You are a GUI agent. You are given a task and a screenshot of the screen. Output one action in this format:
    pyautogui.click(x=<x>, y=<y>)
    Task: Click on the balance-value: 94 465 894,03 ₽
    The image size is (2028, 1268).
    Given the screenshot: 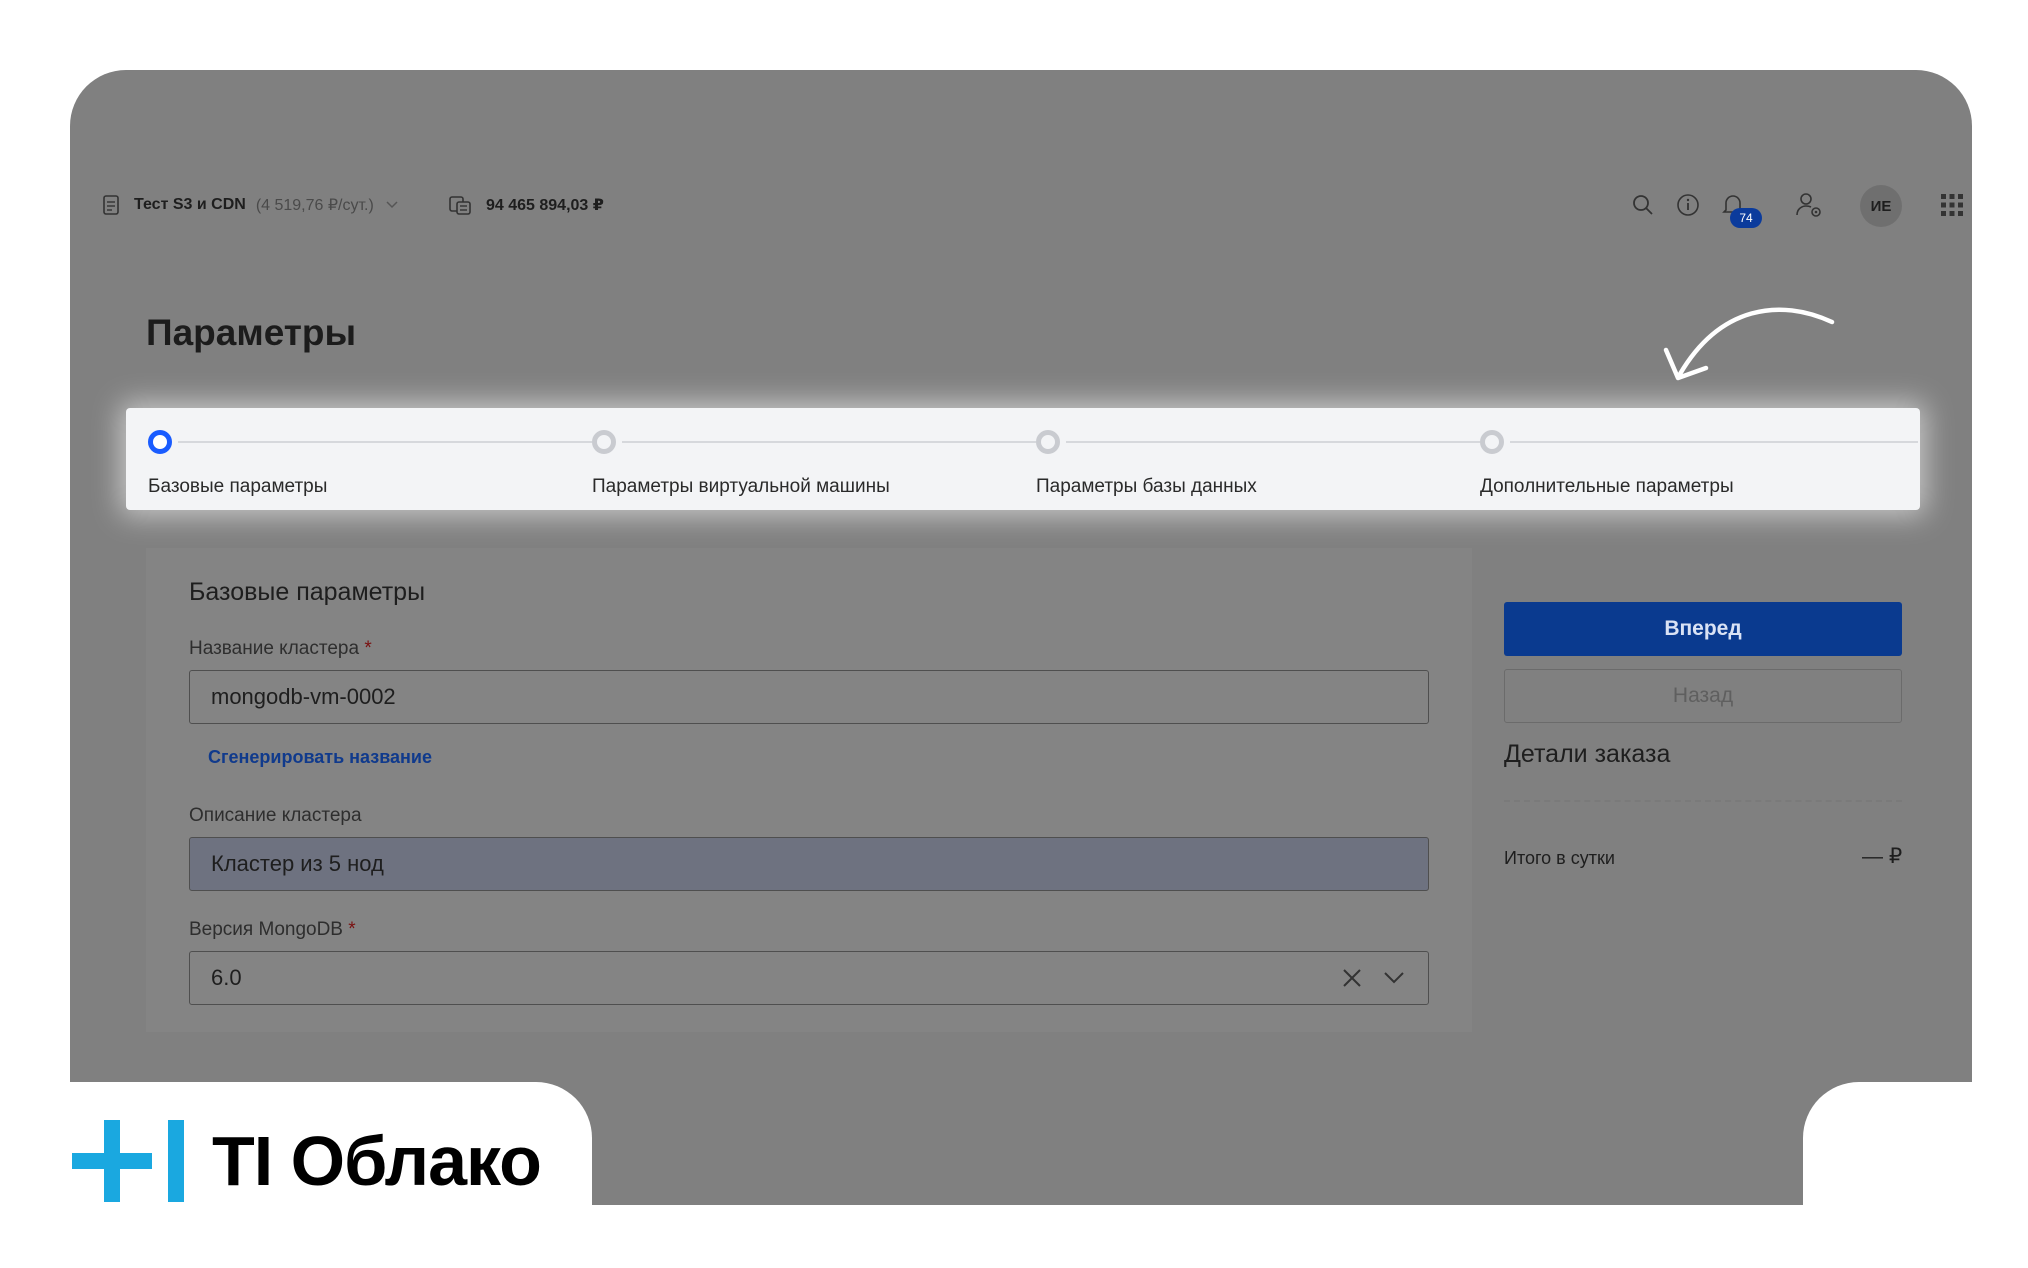 What is the action you would take?
    pyautogui.click(x=545, y=205)
    